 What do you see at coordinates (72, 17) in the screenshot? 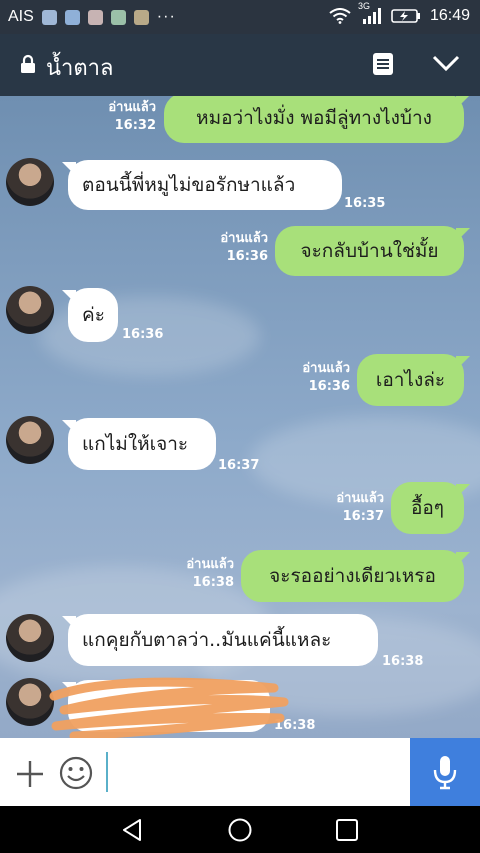
I see `shield-app-icon` at bounding box center [72, 17].